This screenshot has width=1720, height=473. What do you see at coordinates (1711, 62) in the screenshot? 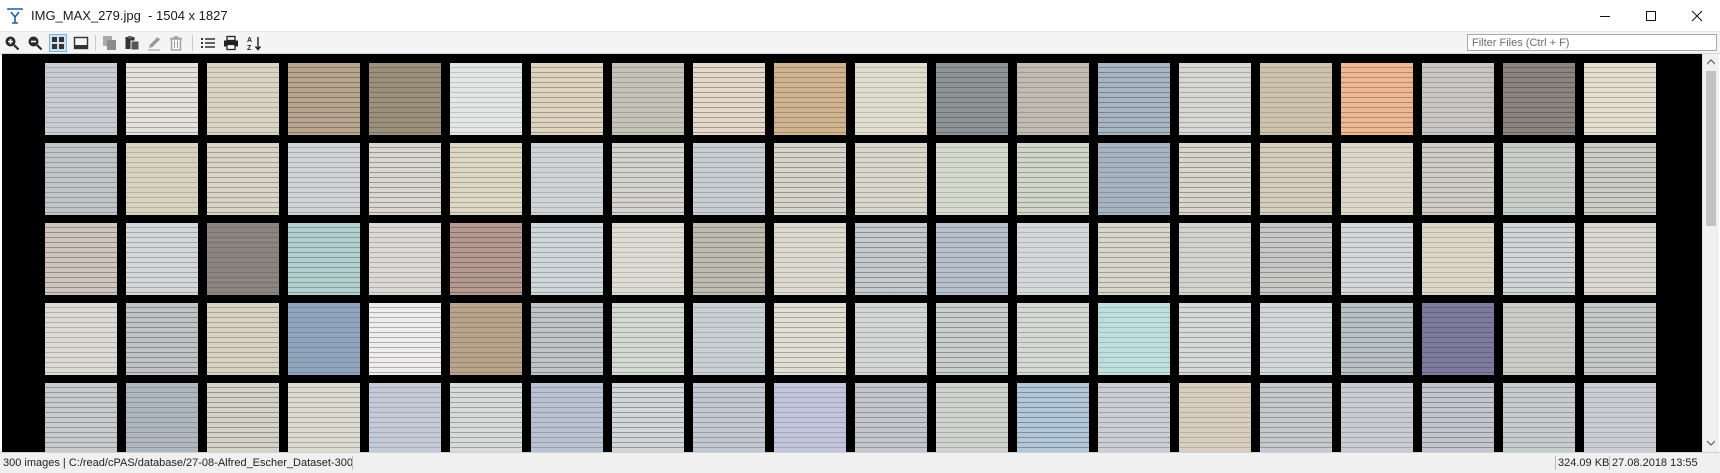
I see `scroll-up-arrow` at bounding box center [1711, 62].